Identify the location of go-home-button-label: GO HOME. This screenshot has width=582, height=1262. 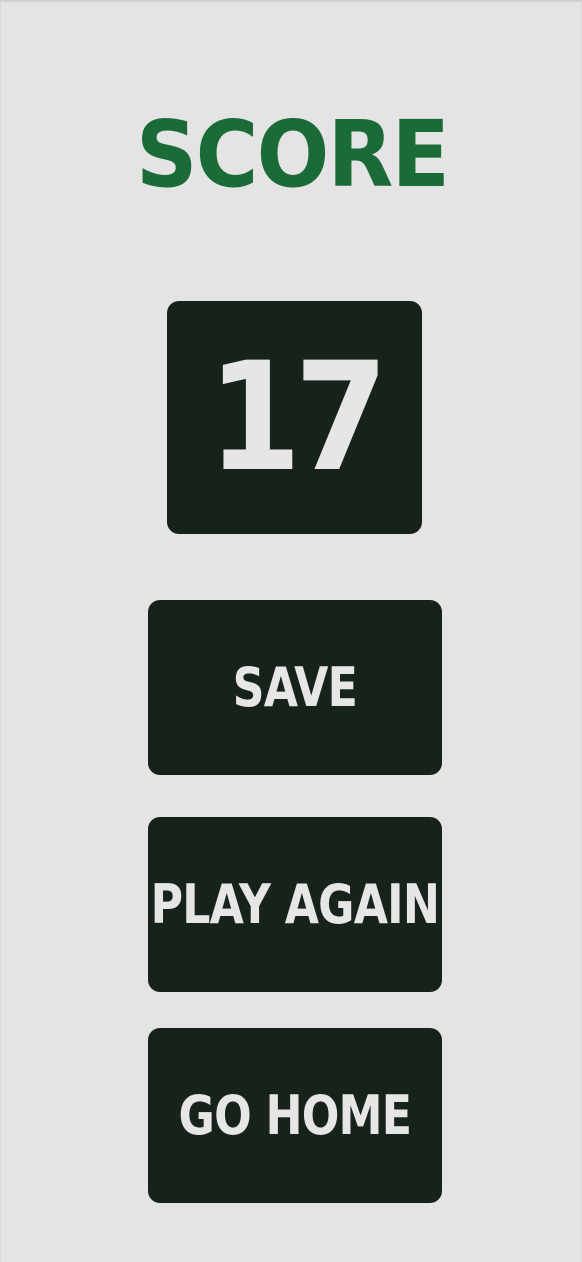
(295, 1115).